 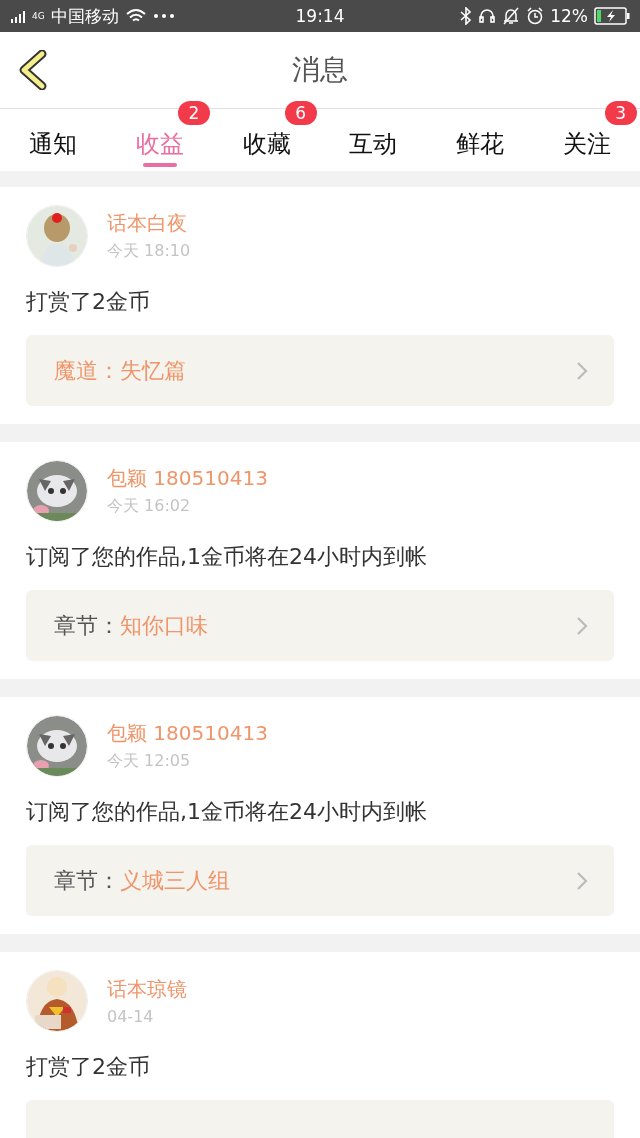 I want to click on signal-icon, so click(x=18, y=16).